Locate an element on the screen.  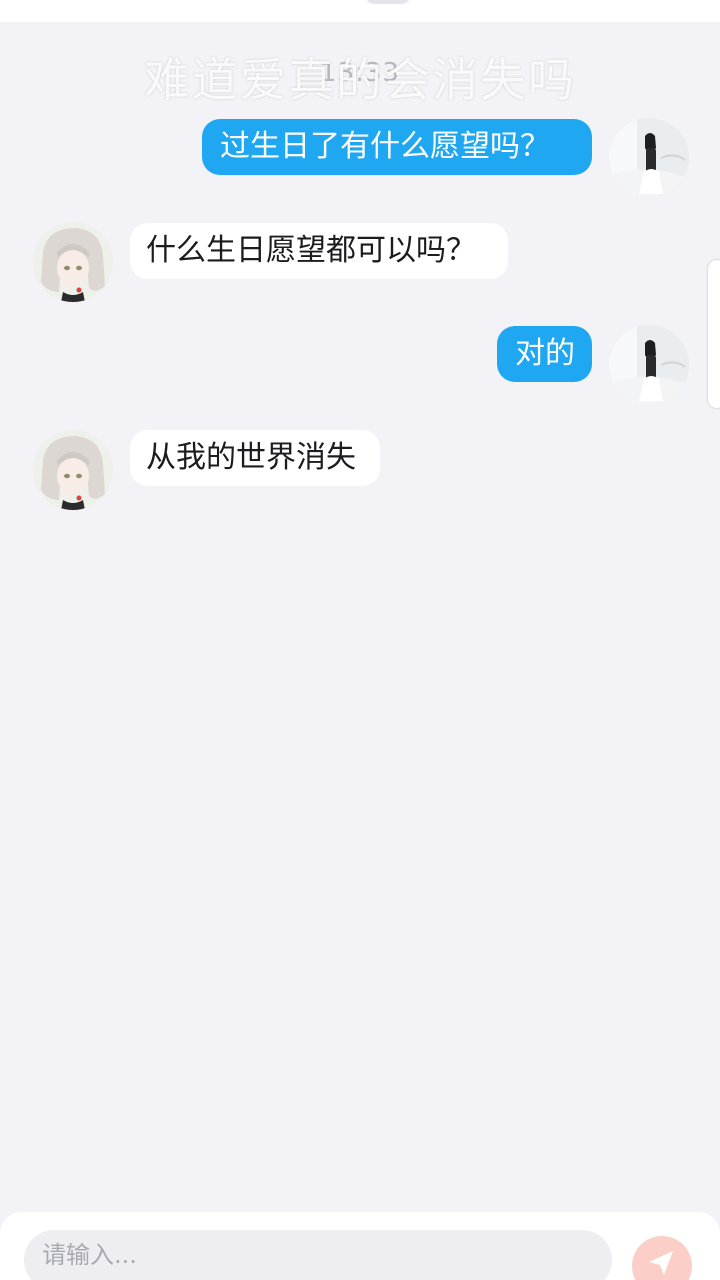
outgoing-message-bubble: 对的 is located at coordinates (544, 354).